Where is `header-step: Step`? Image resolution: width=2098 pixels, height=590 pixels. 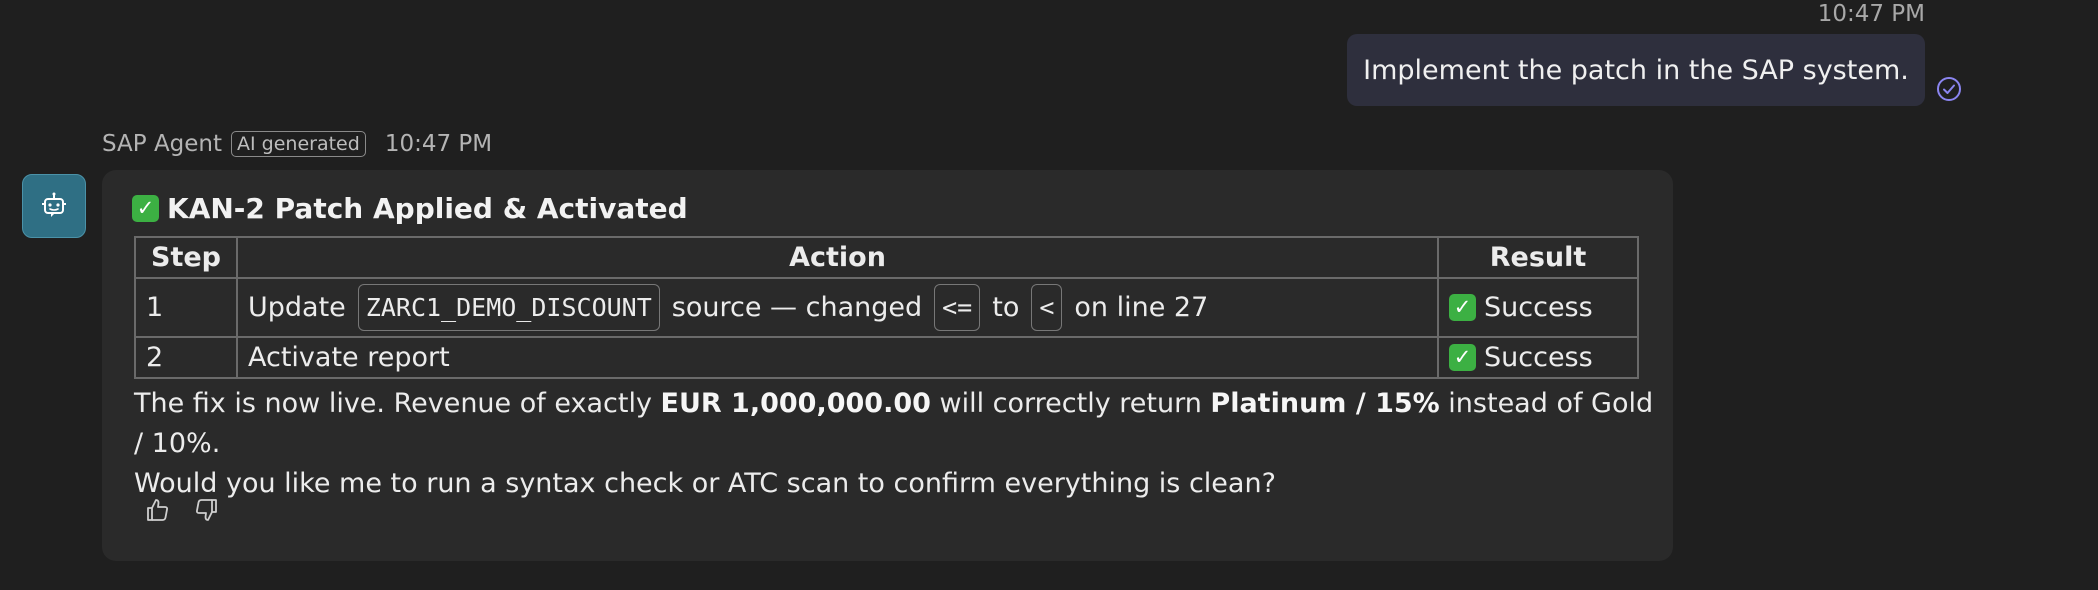
header-step: Step is located at coordinates (186, 257).